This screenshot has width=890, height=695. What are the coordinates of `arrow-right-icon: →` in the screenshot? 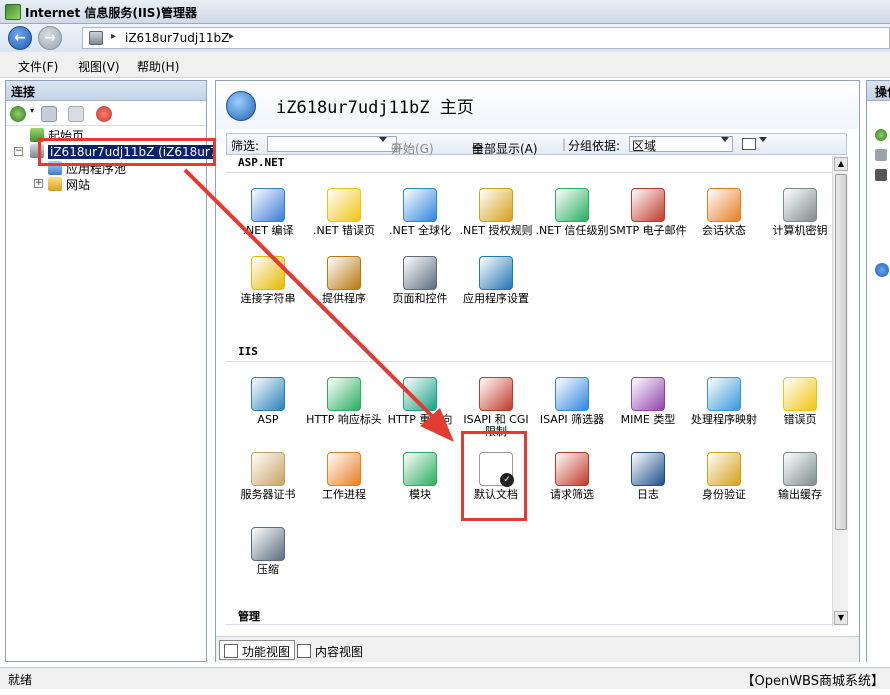 It's located at (50, 38).